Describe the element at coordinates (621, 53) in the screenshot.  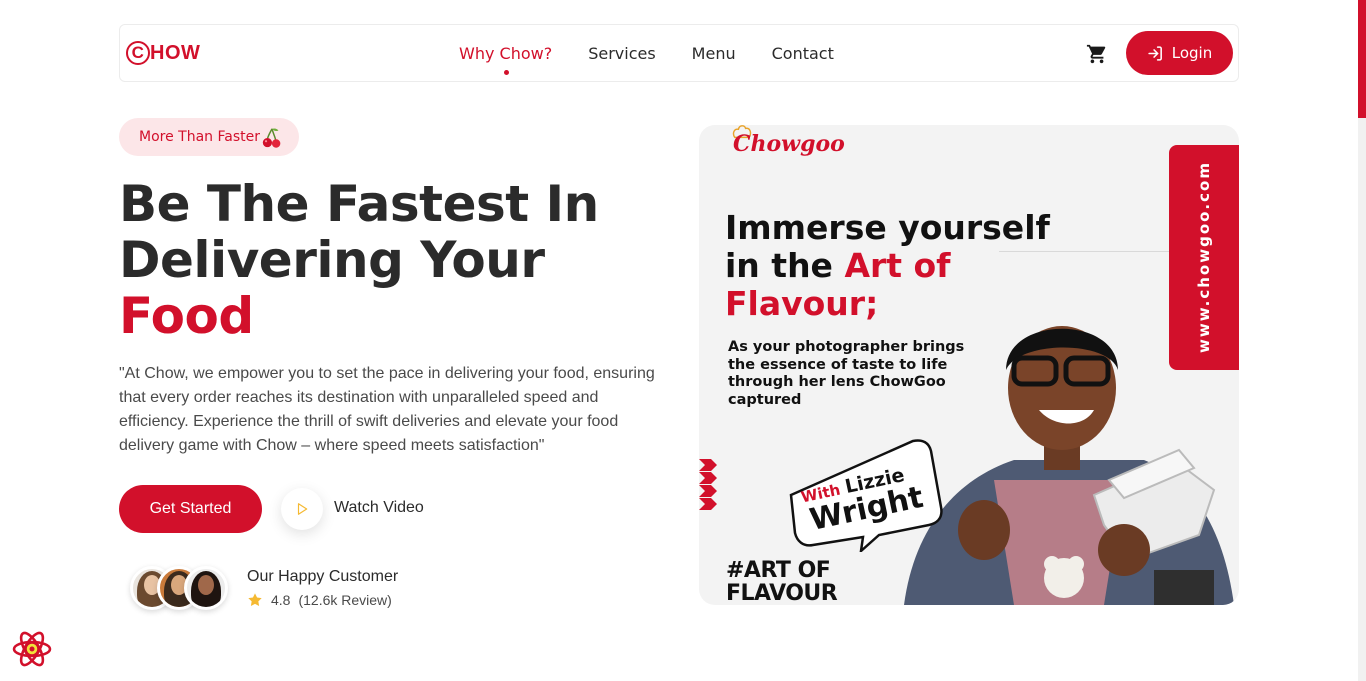
I see `nav-services: Services` at that location.